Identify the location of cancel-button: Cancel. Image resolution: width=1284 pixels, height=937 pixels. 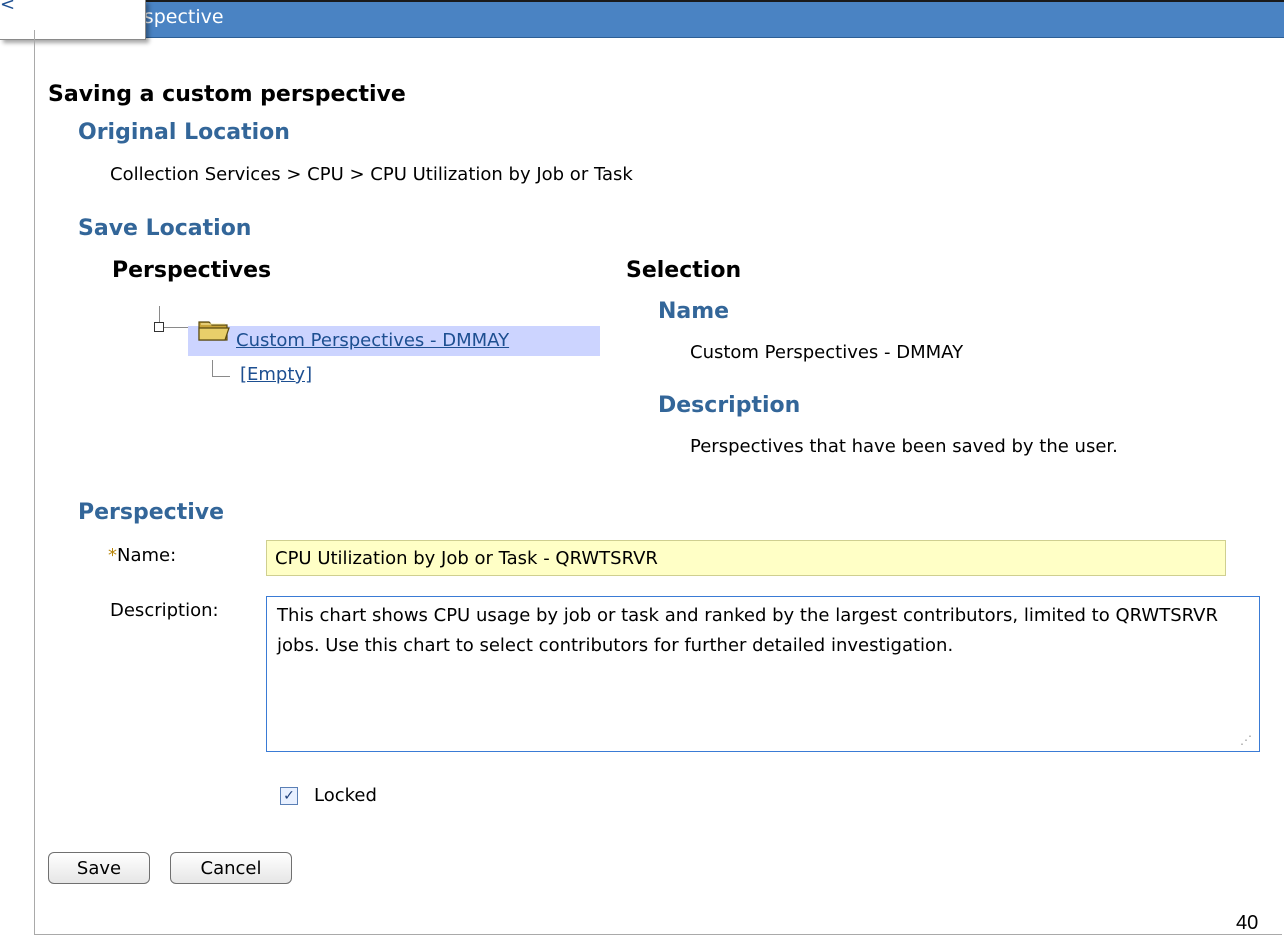
(231, 868).